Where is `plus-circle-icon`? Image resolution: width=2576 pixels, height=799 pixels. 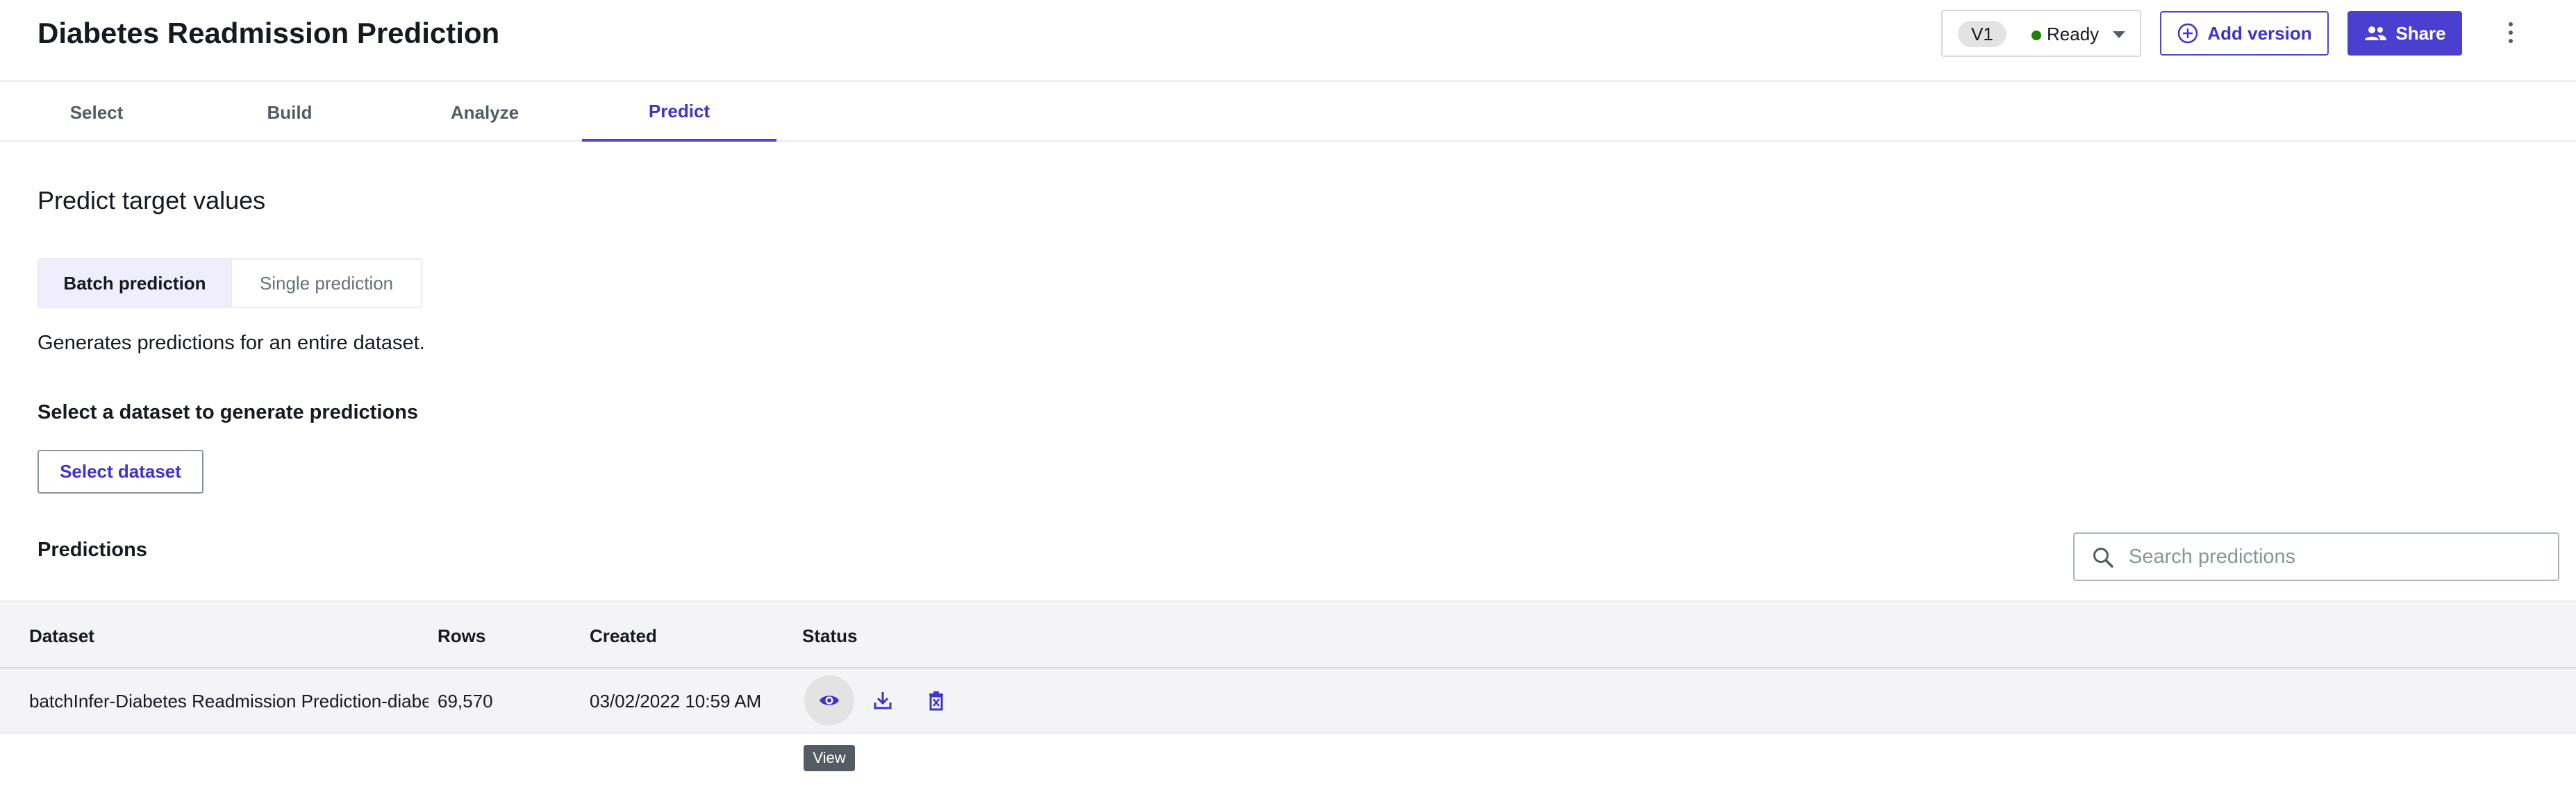 plus-circle-icon is located at coordinates (2188, 33).